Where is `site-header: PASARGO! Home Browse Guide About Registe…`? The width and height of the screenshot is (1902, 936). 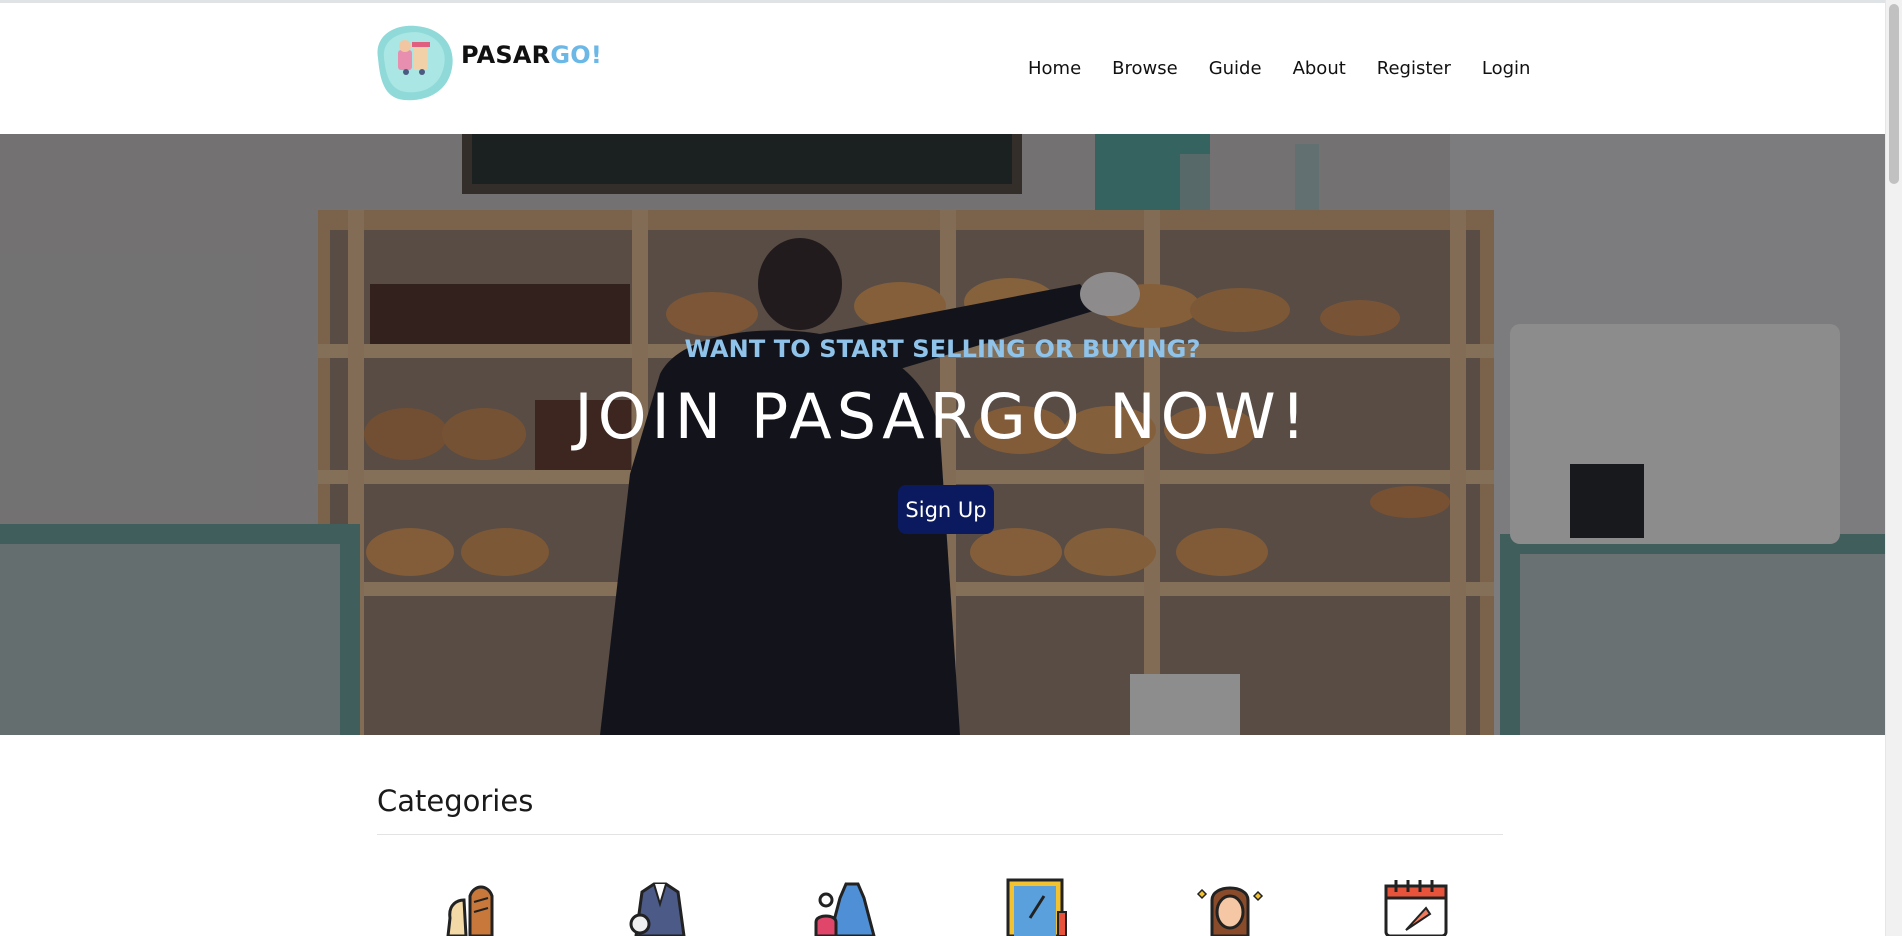 site-header: PASARGO! Home Browse Guide About Registe… is located at coordinates (942, 68).